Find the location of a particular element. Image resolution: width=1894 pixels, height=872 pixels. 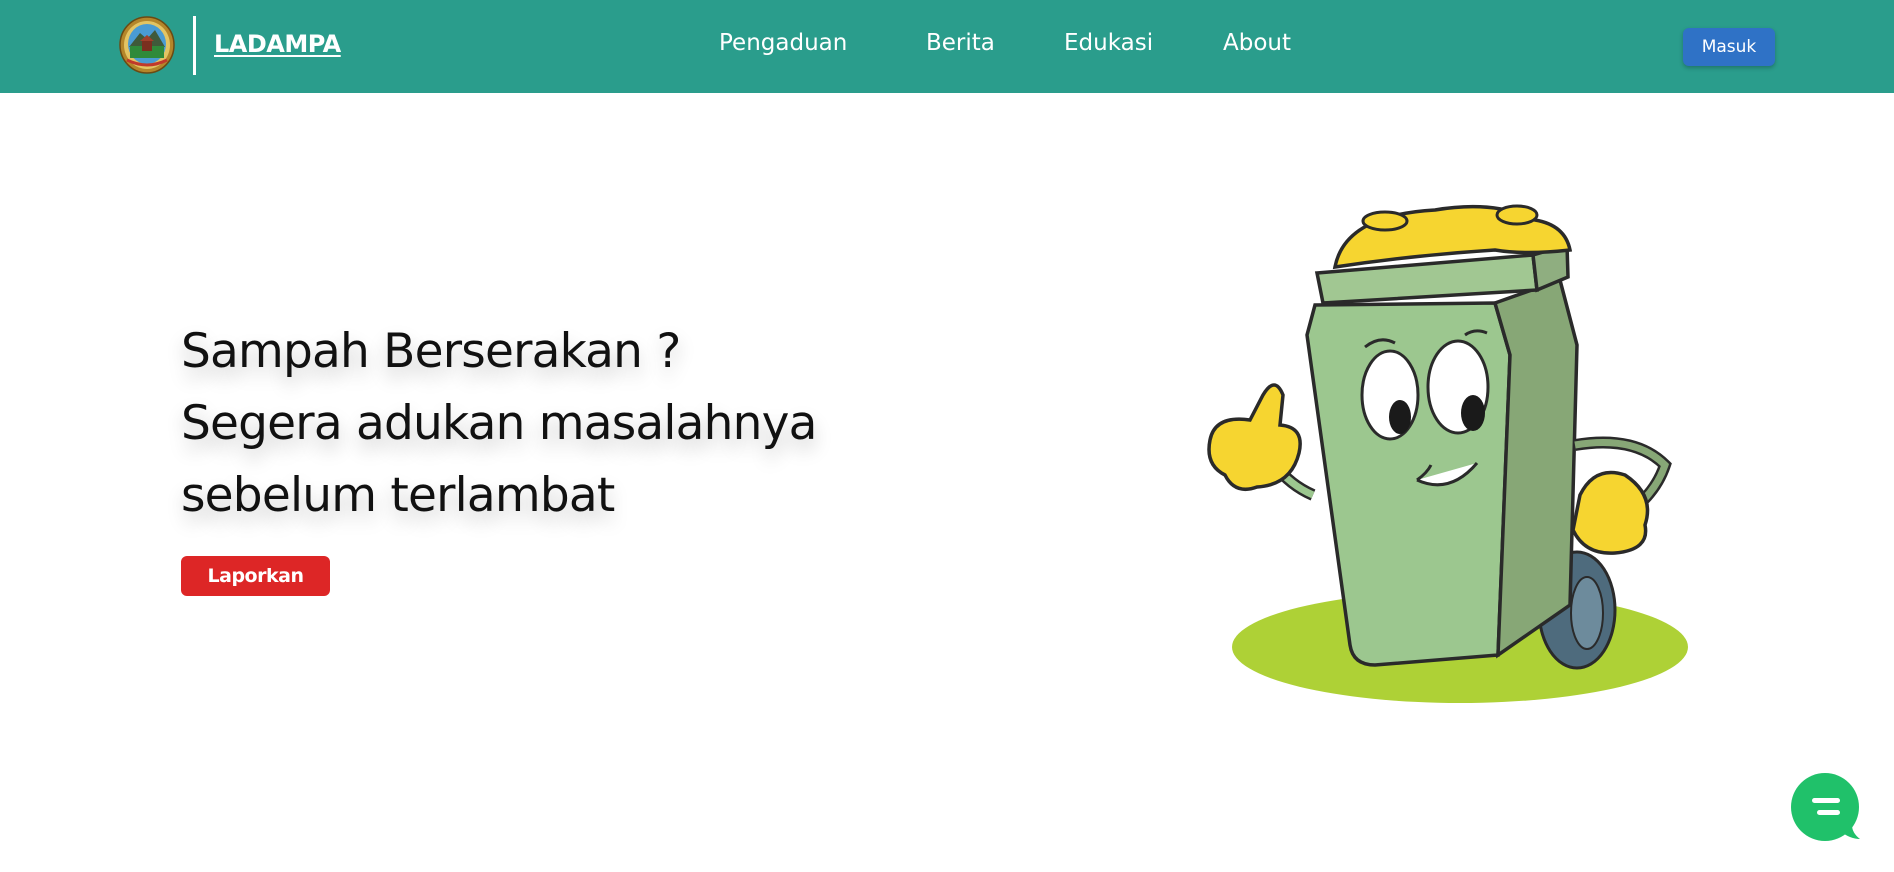

headline-line-1: Sampah Berserakan ? is located at coordinates (431, 351).